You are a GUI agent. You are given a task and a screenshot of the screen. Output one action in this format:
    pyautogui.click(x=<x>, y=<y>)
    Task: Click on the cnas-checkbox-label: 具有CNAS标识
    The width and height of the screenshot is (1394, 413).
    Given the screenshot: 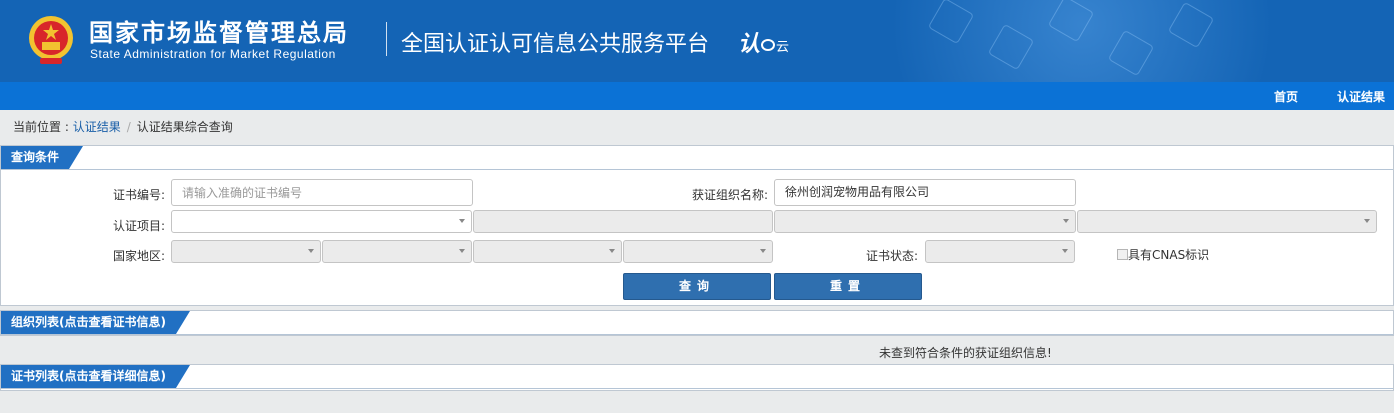 What is the action you would take?
    pyautogui.click(x=1169, y=255)
    